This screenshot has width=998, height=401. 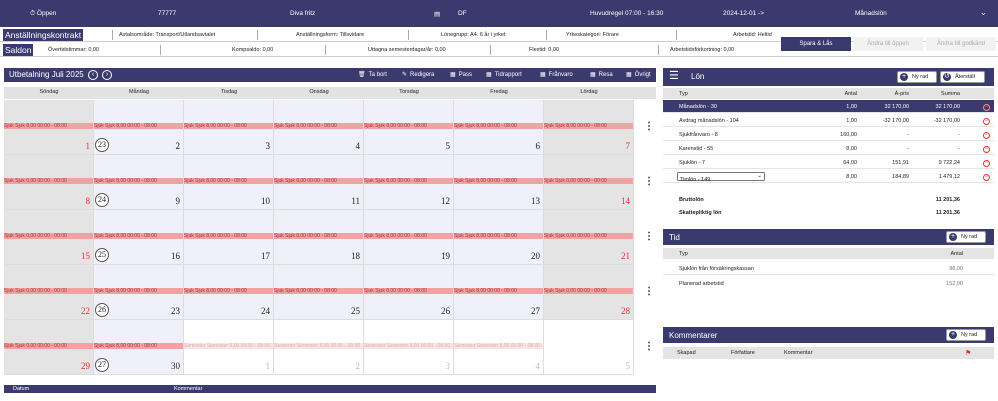 I want to click on calendar-day-cell: Sjuk Sjuk 0,00 00:00 - 00:00 14, so click(x=589, y=182).